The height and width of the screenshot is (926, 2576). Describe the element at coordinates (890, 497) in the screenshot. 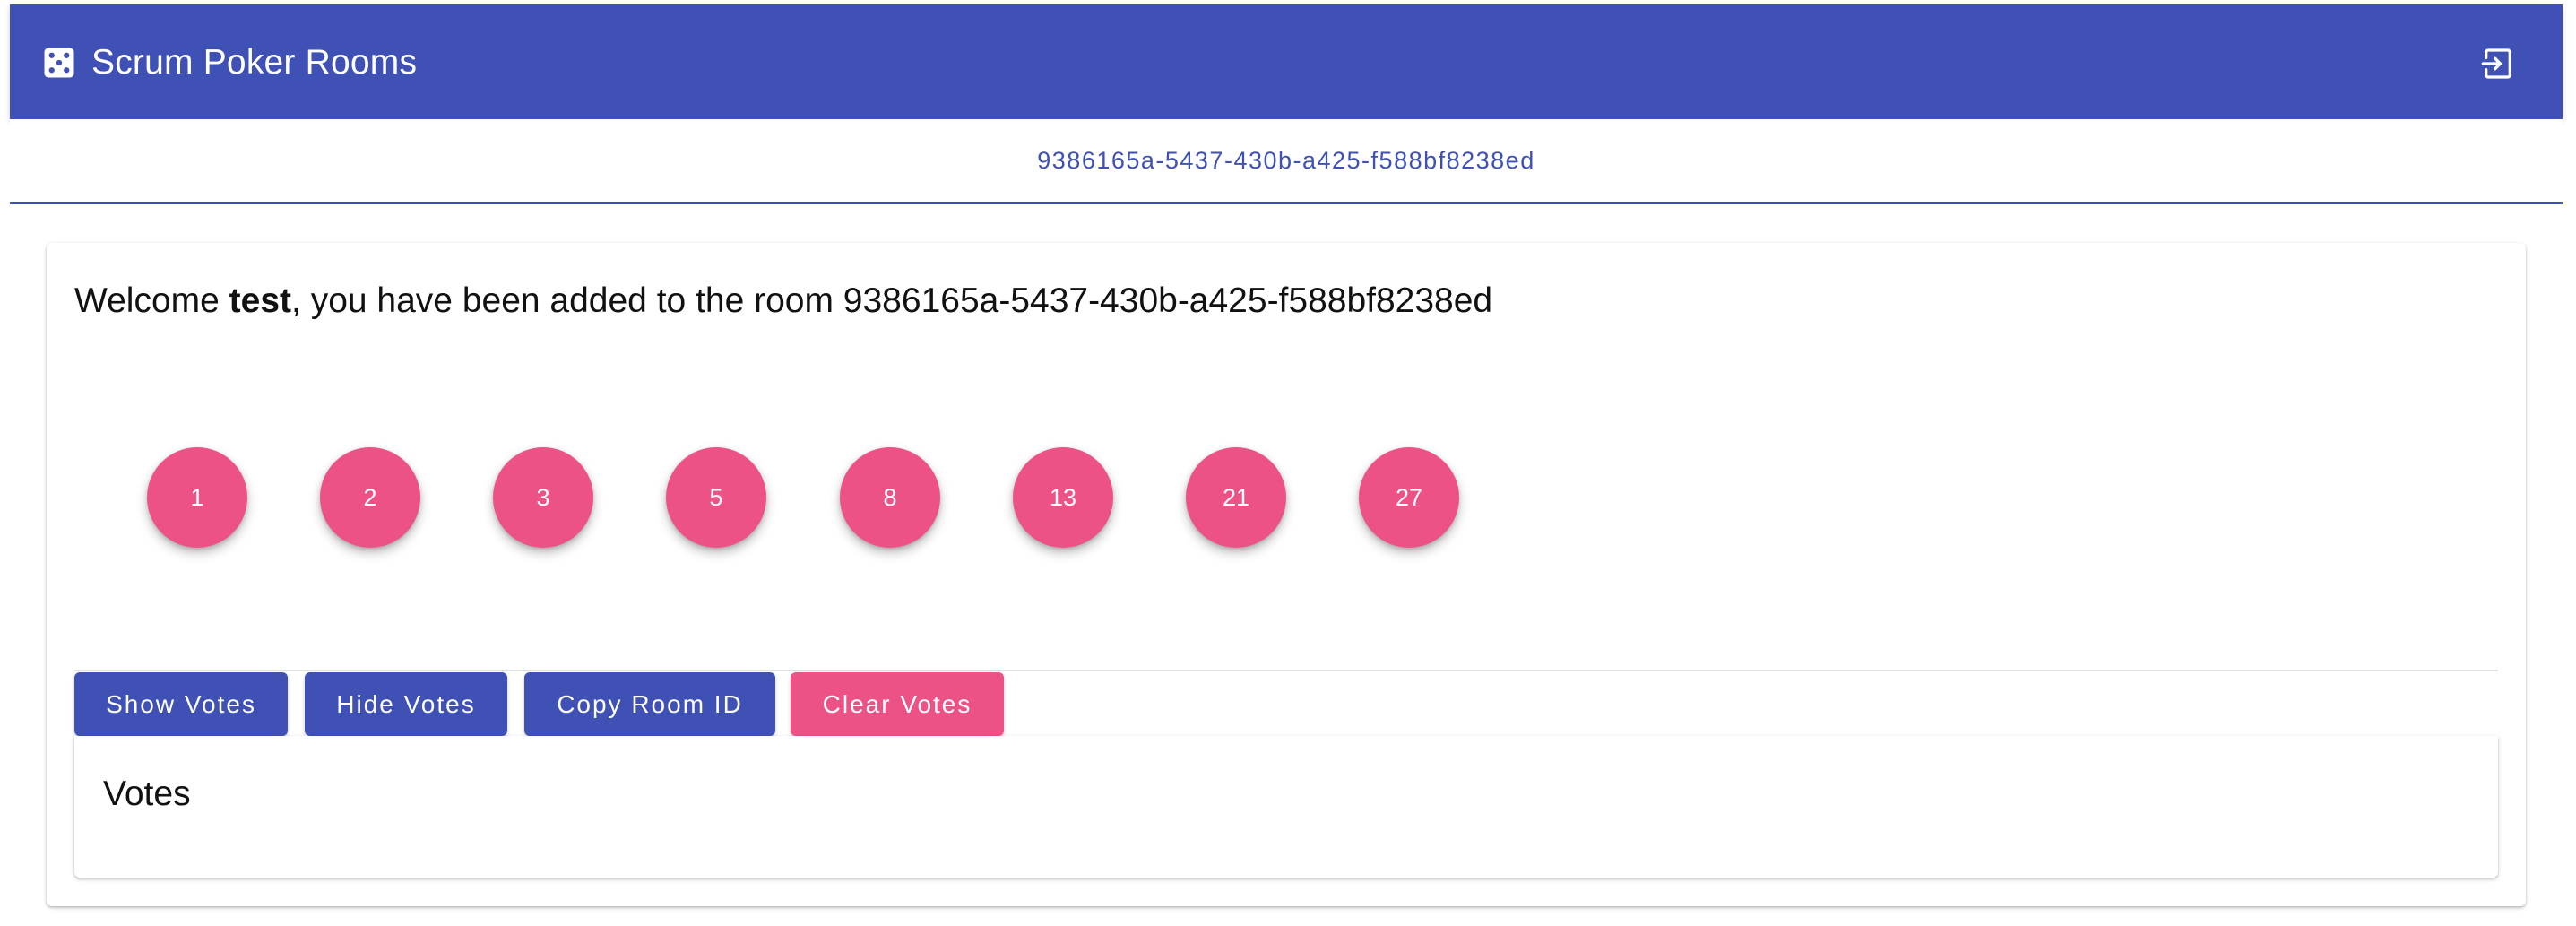

I see `vote-card-button: 8` at that location.